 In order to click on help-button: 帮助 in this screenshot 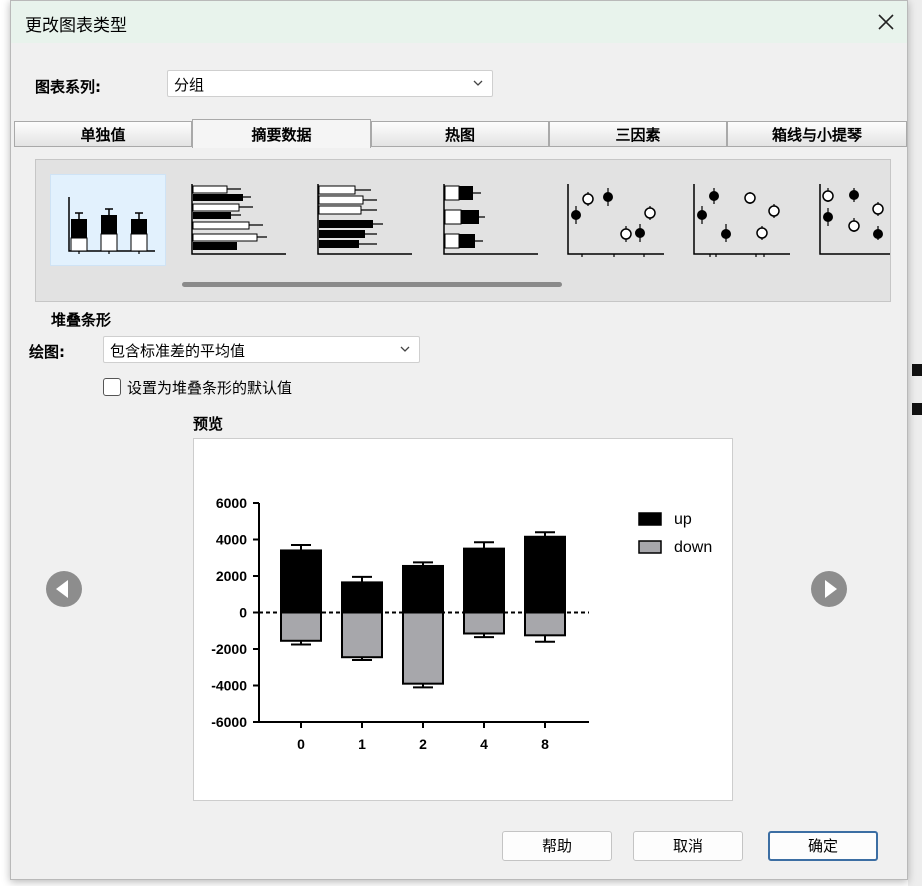, I will do `click(557, 846)`.